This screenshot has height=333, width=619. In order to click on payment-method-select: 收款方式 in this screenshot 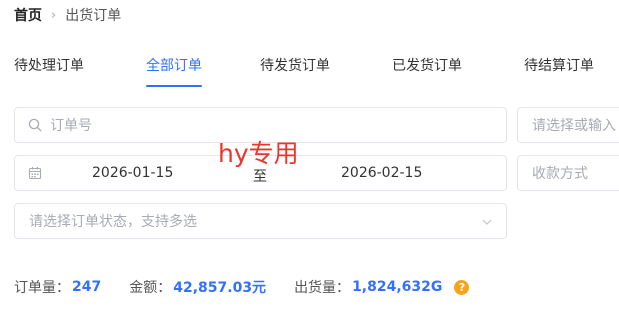, I will do `click(568, 173)`.